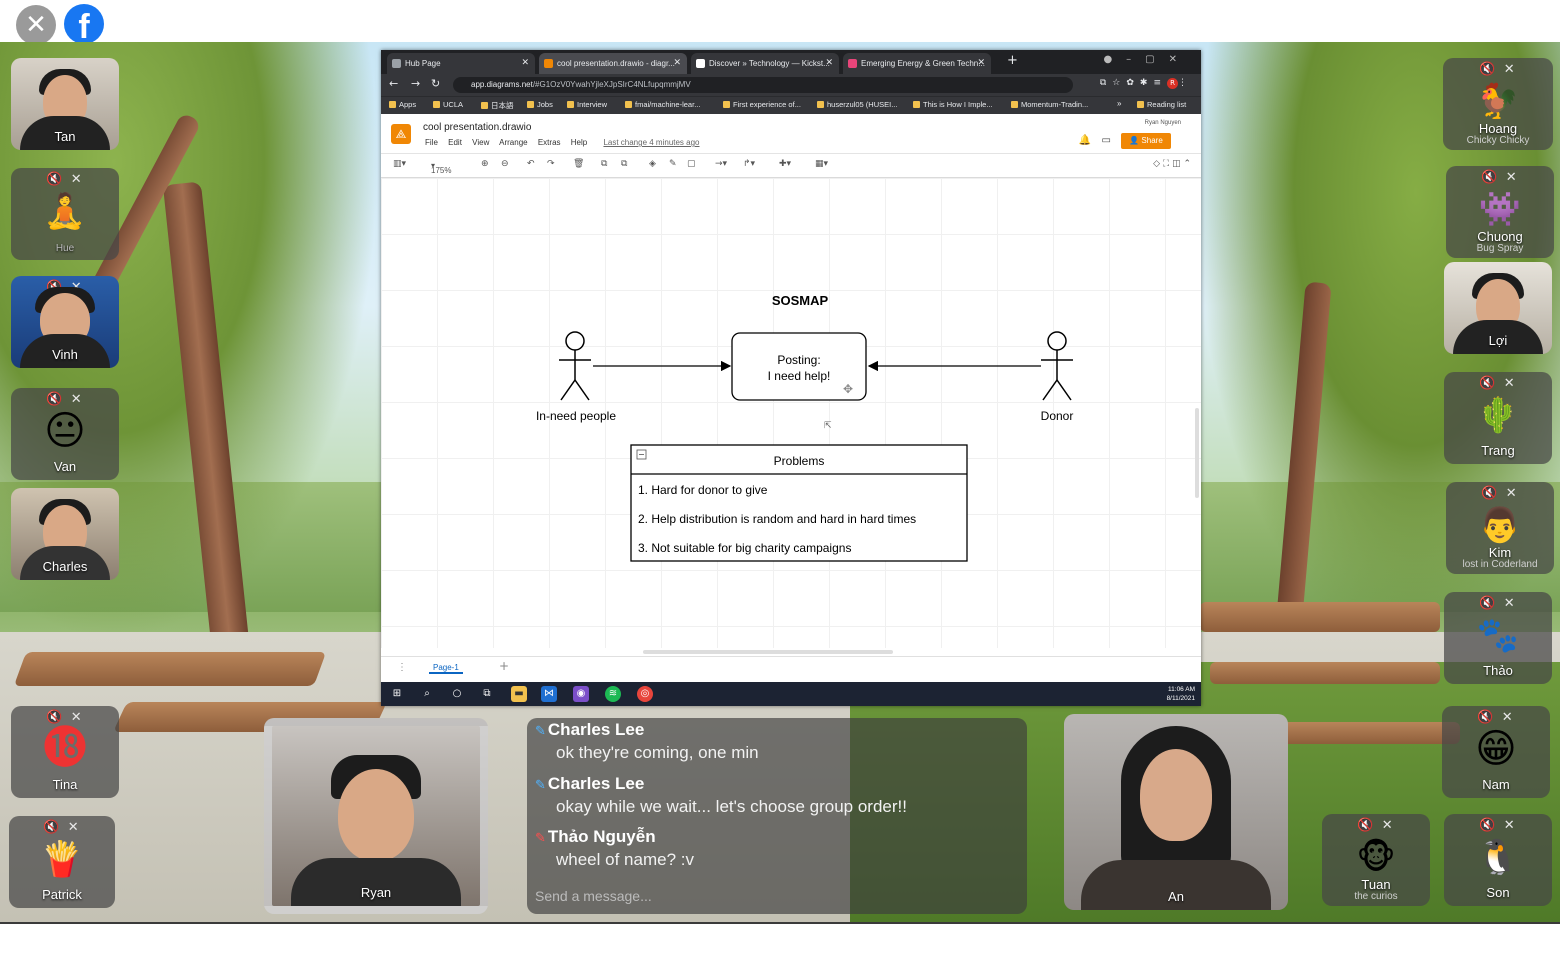  What do you see at coordinates (691, 164) in the screenshot?
I see `shadow-icon: ▢` at bounding box center [691, 164].